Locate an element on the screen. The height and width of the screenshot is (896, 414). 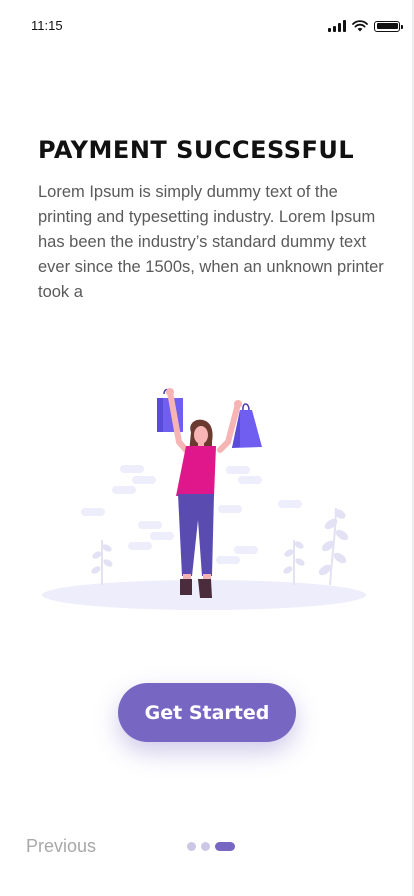
status-time: 11:15 is located at coordinates (47, 25).